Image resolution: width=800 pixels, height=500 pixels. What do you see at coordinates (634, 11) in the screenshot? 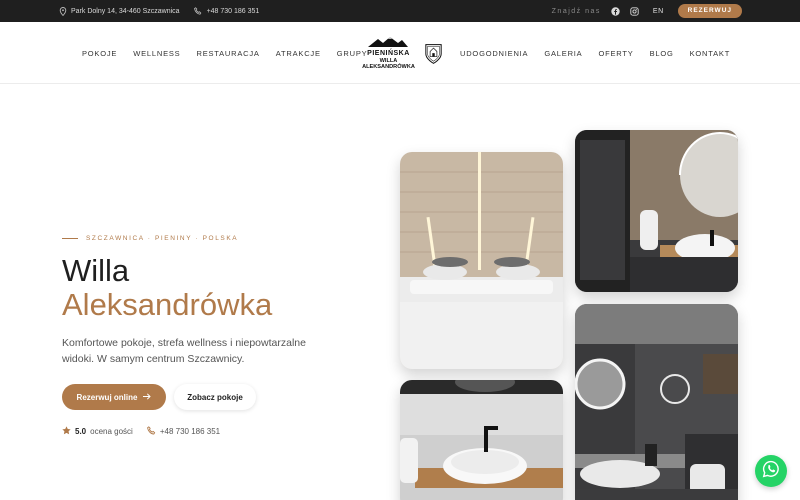
I see `instagram-icon` at bounding box center [634, 11].